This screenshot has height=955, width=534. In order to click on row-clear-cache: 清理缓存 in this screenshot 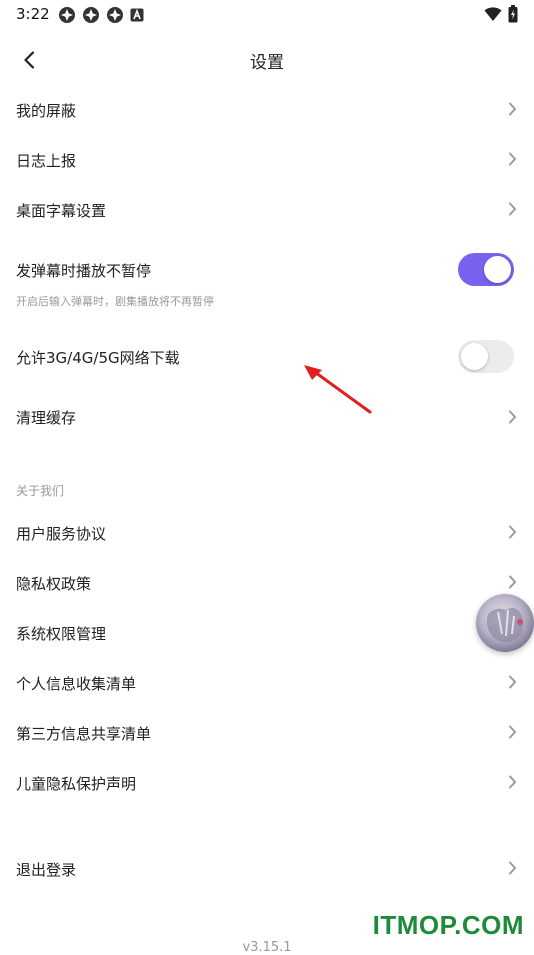, I will do `click(267, 417)`.